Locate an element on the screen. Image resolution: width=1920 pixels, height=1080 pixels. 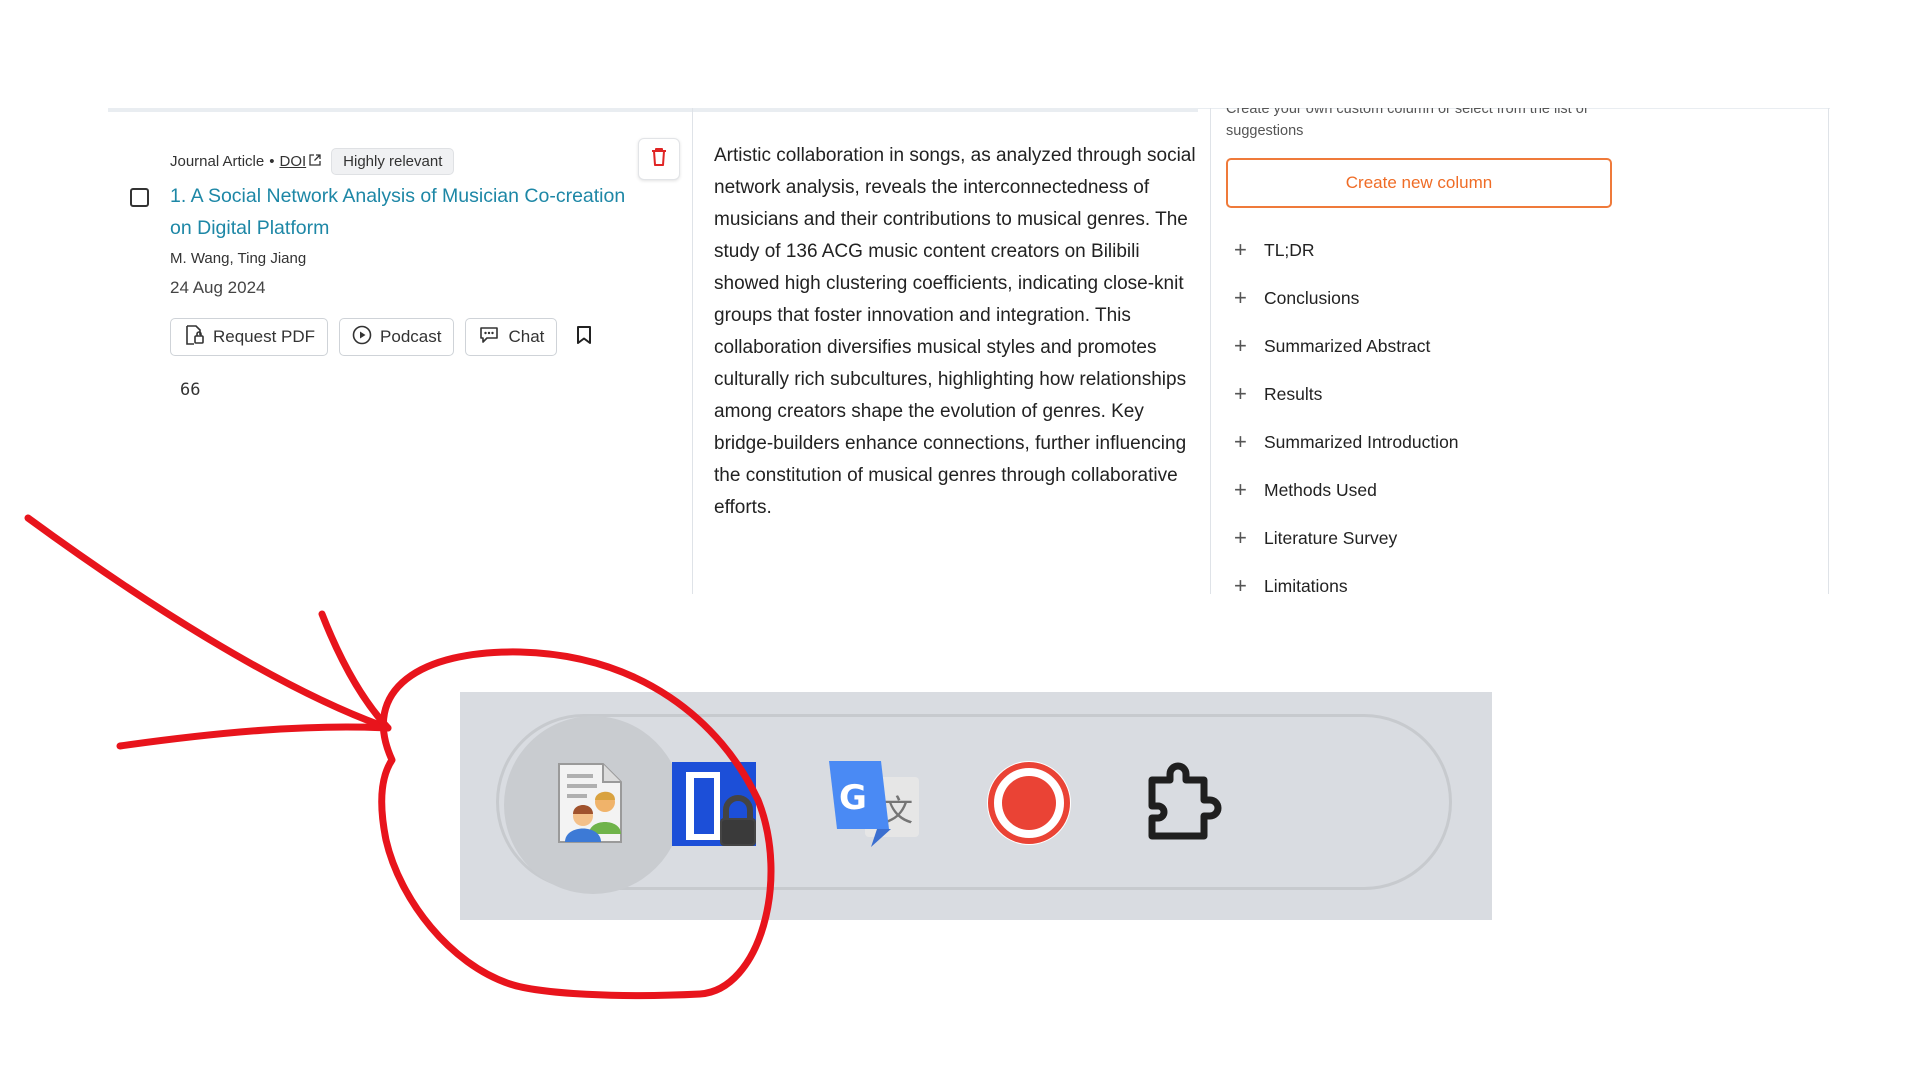
suggestion-label: Summarized Abstract is located at coordinates (1347, 345).